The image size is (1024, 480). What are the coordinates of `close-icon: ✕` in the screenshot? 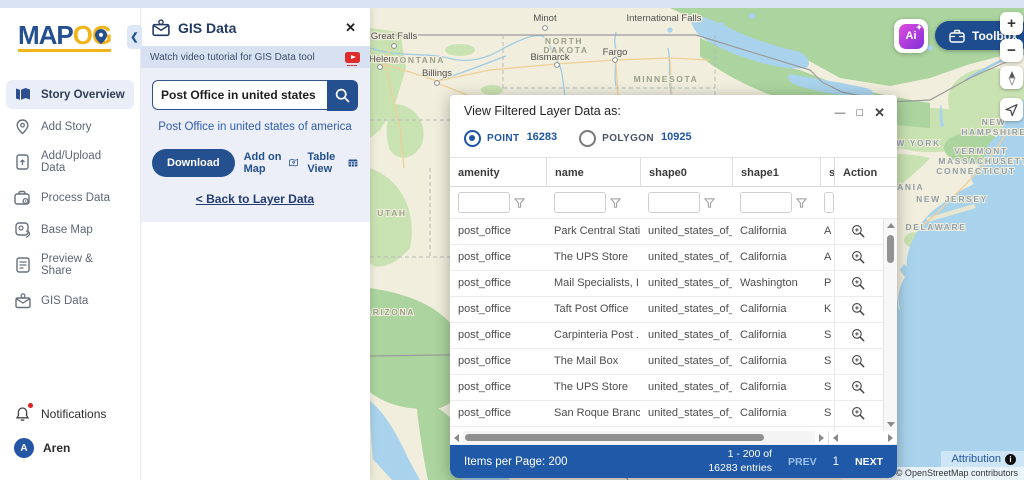 It's located at (879, 113).